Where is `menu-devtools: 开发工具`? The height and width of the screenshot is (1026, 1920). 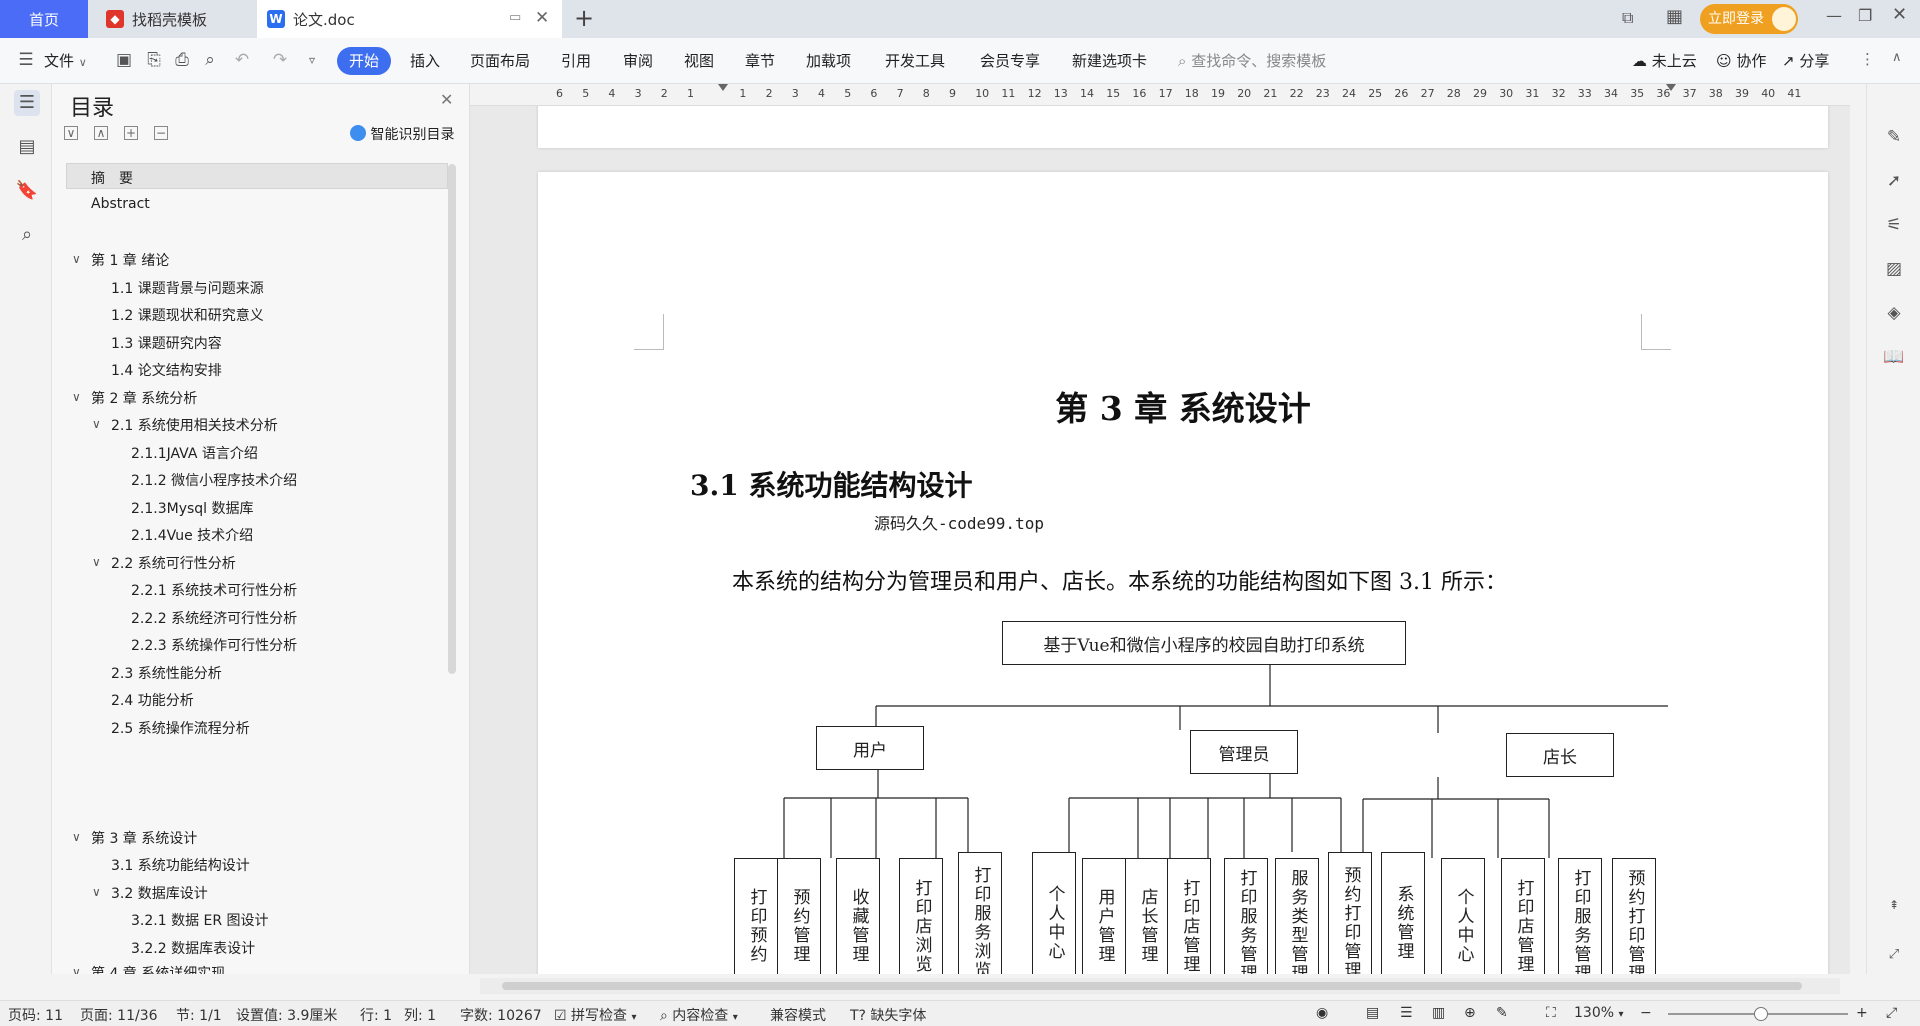 menu-devtools: 开发工具 is located at coordinates (915, 60).